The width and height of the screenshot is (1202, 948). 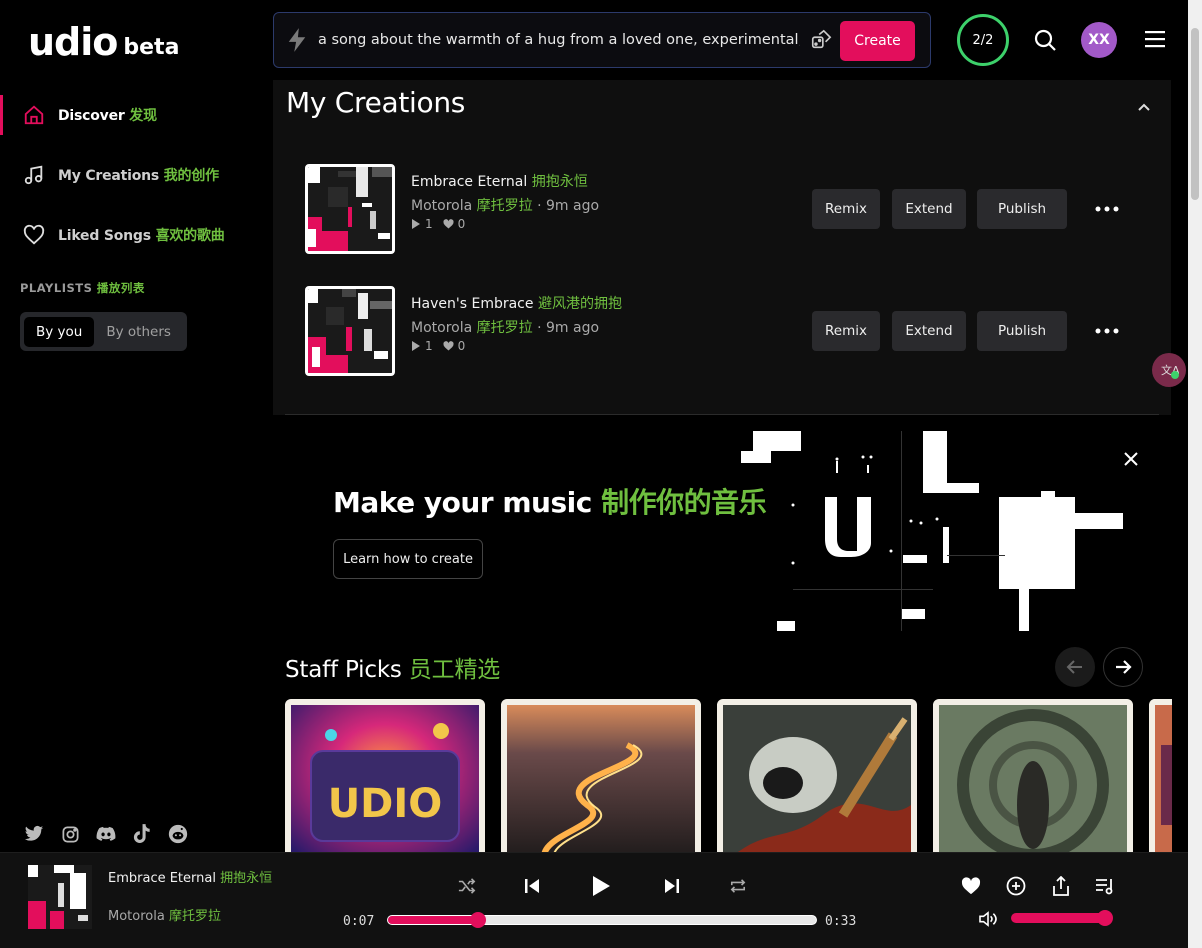 I want to click on sidebar-item-label-cn: 发现, so click(x=143, y=116).